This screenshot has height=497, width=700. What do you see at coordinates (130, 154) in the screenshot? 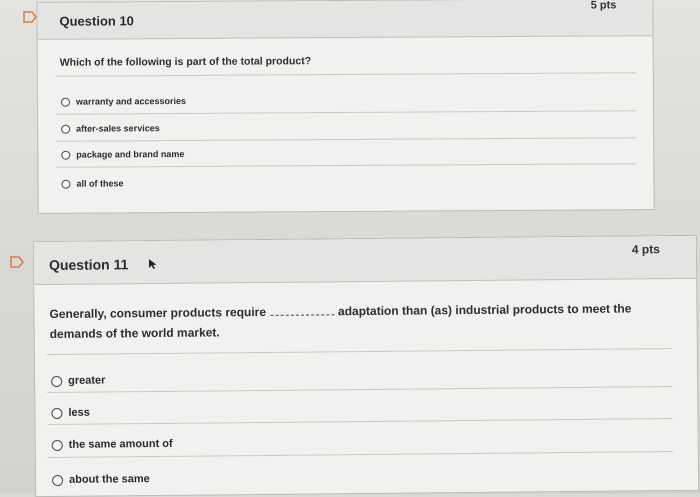
I see `answer-label: package and brand name` at bounding box center [130, 154].